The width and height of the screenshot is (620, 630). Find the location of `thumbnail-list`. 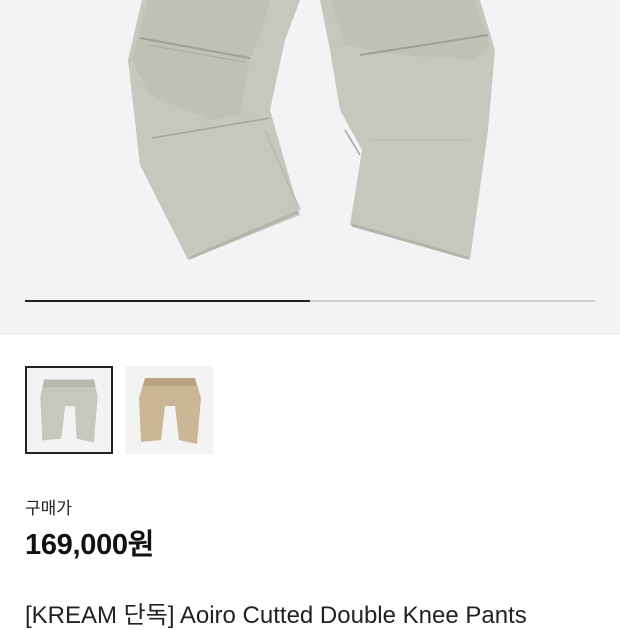

thumbnail-list is located at coordinates (119, 410).